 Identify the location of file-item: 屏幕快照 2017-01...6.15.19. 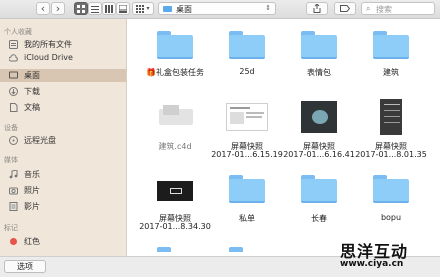
(247, 129).